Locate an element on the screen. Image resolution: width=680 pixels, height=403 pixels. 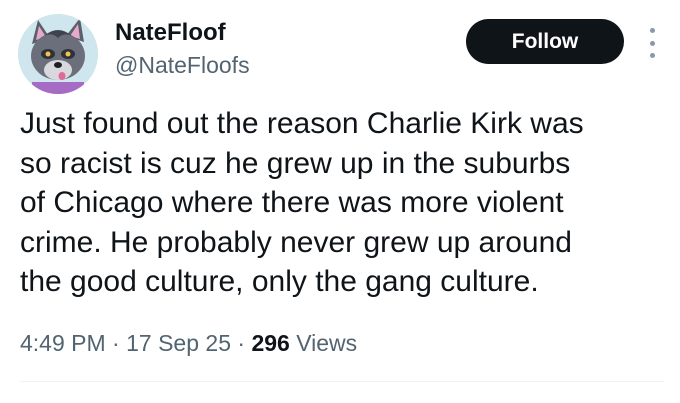
more-vertical-icon is located at coordinates (652, 43).